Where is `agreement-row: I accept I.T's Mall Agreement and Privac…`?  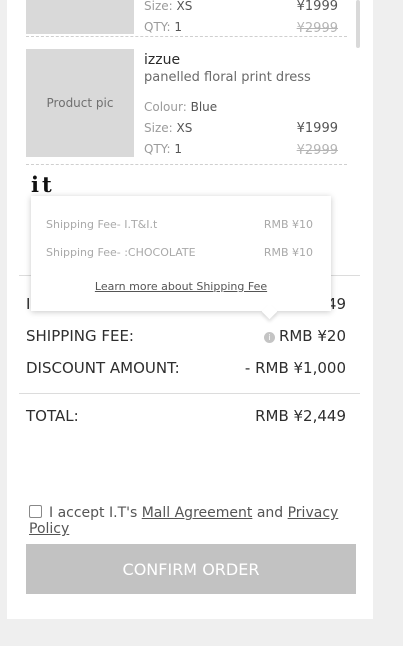 agreement-row: I accept I.T's Mall Agreement and Privac… is located at coordinates (184, 521).